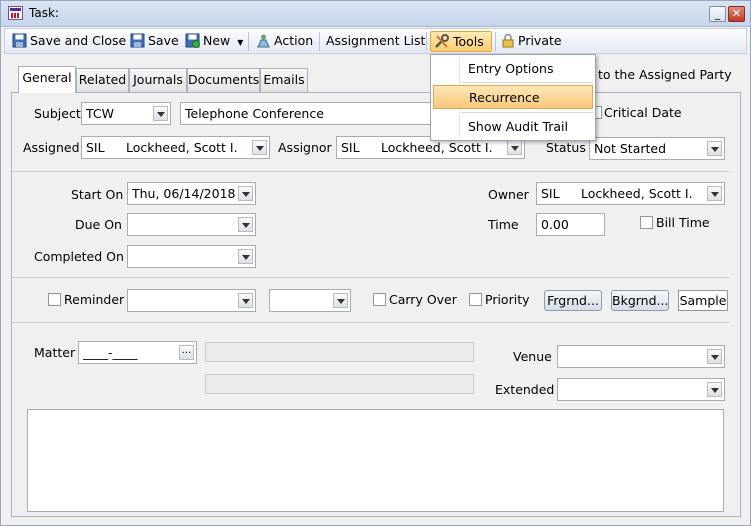 The image size is (751, 526). I want to click on assignor-name: Lockheed, Scott I., so click(437, 147).